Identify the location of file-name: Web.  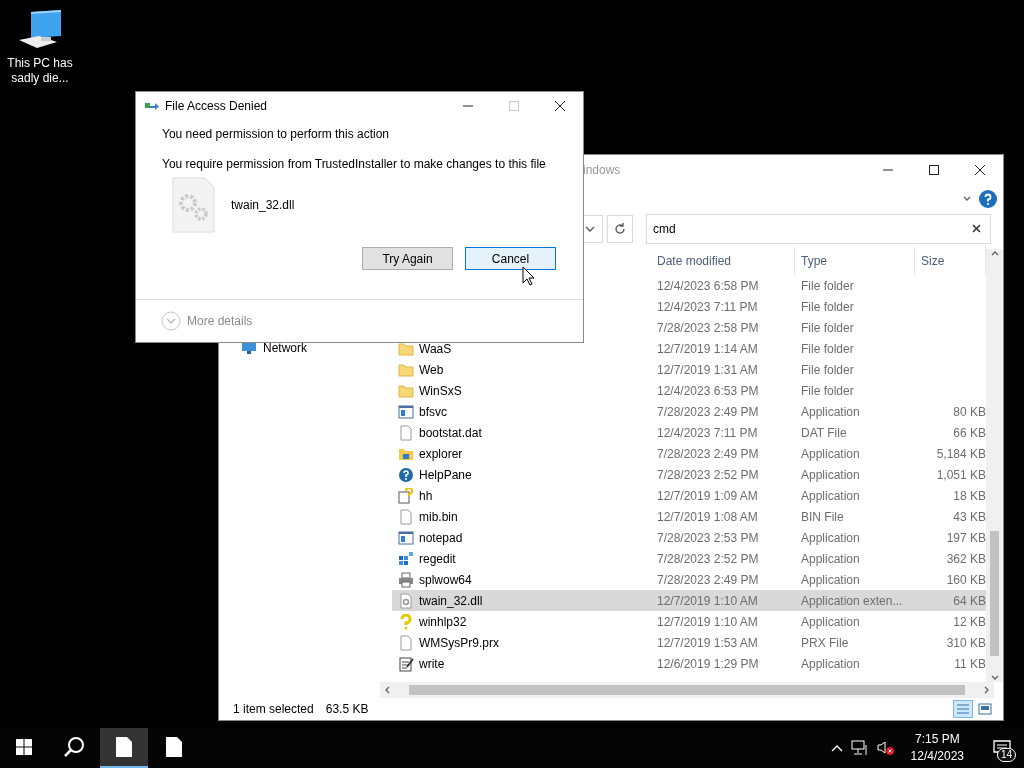
(431, 369).